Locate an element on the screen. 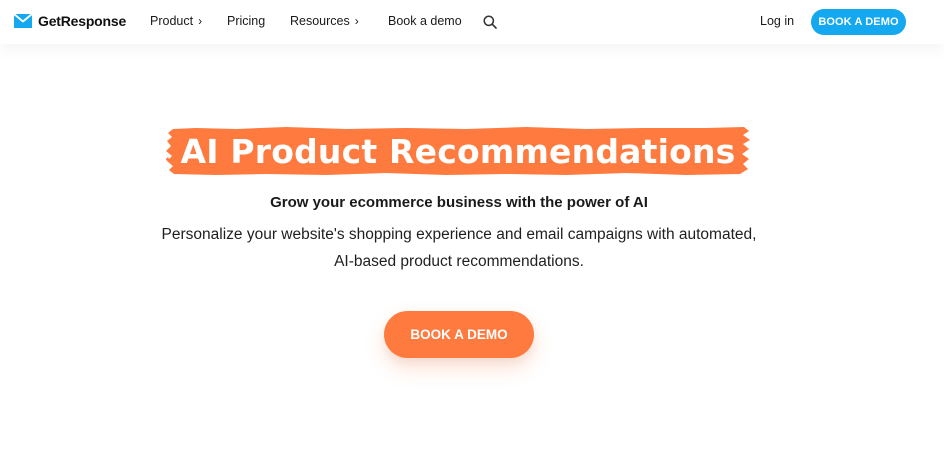 This screenshot has width=944, height=450. nav-item-resources: Resources › is located at coordinates (324, 21).